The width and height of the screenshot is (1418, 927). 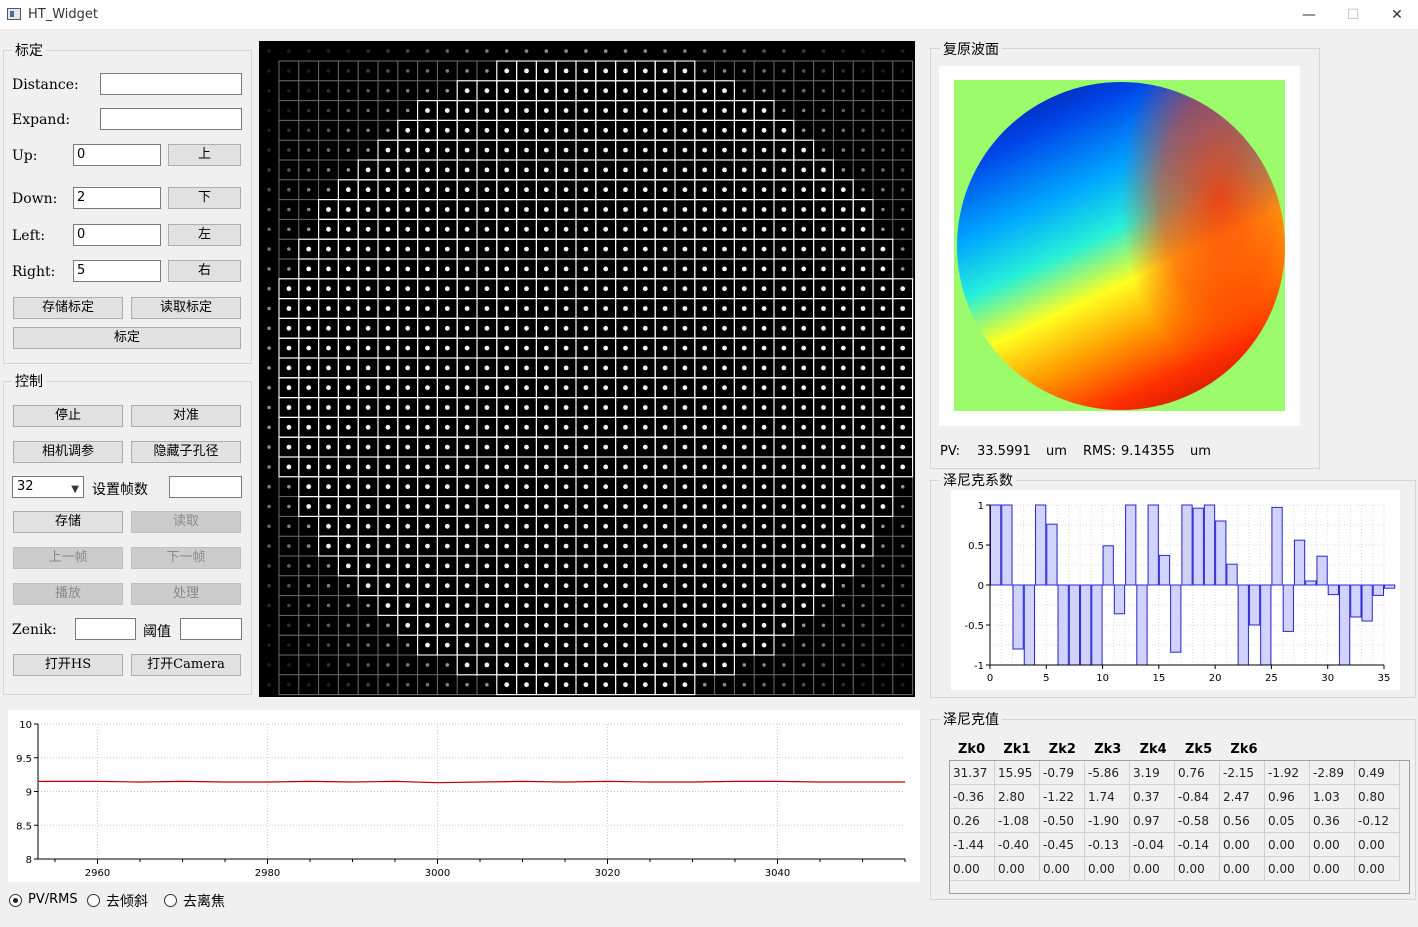 What do you see at coordinates (204, 155) in the screenshot?
I see `up-button: 上` at bounding box center [204, 155].